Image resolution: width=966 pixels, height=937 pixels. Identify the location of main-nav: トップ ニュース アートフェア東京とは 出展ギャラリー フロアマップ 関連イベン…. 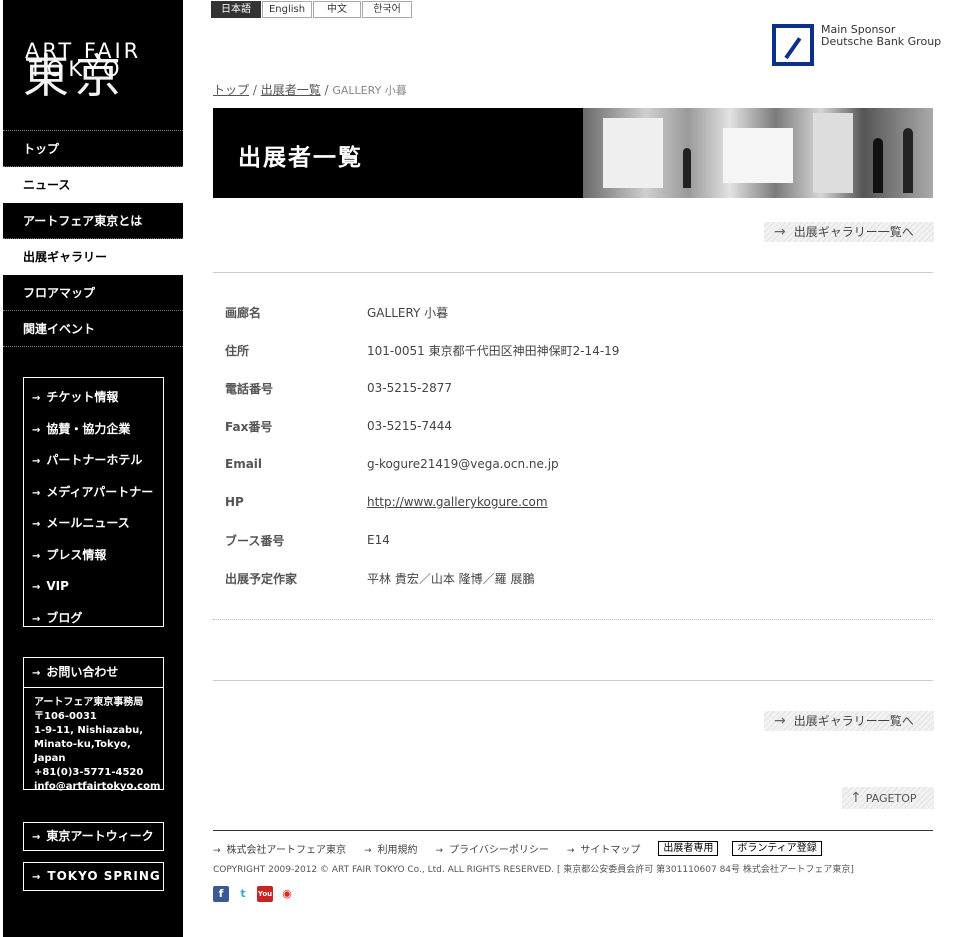
(93, 238).